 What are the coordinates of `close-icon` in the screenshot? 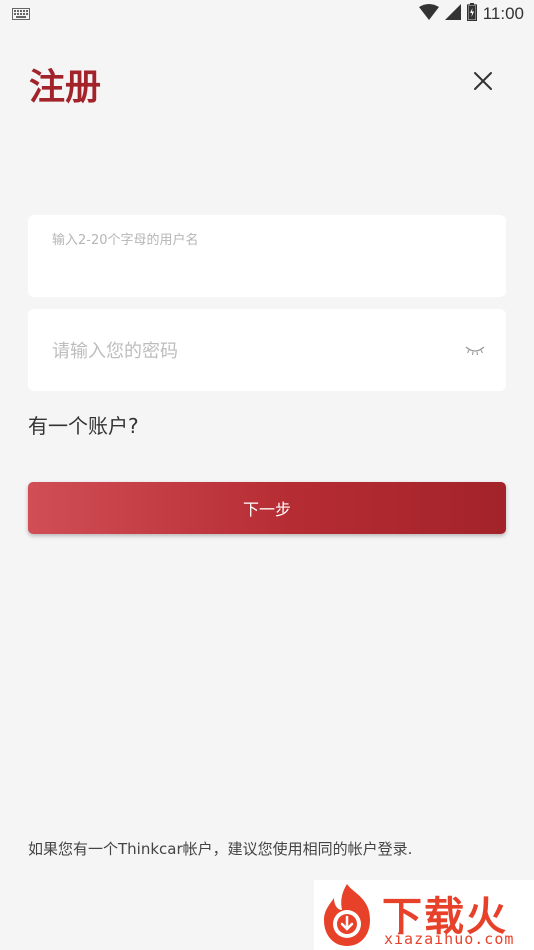 It's located at (483, 81).